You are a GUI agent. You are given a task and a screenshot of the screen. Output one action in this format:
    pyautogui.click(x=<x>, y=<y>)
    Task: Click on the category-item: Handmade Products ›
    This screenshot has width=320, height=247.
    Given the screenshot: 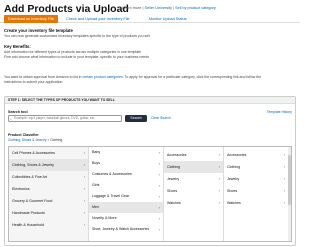 What is the action you would take?
    pyautogui.click(x=48, y=213)
    